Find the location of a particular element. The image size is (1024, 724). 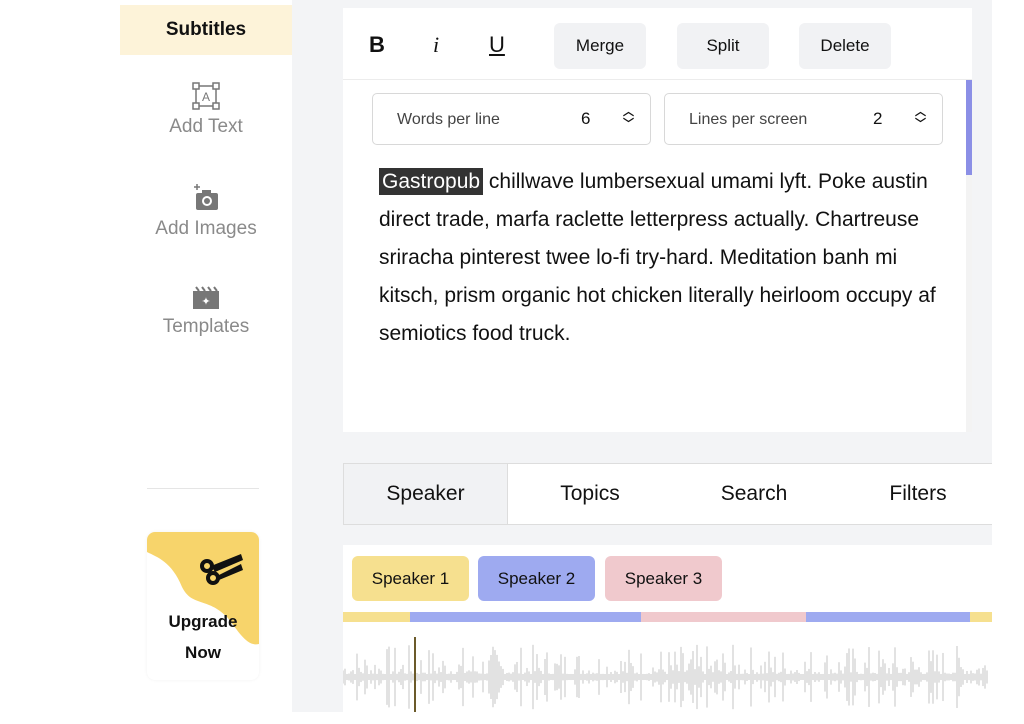

sidebar-item-subtitles: Subtitles is located at coordinates (206, 30).